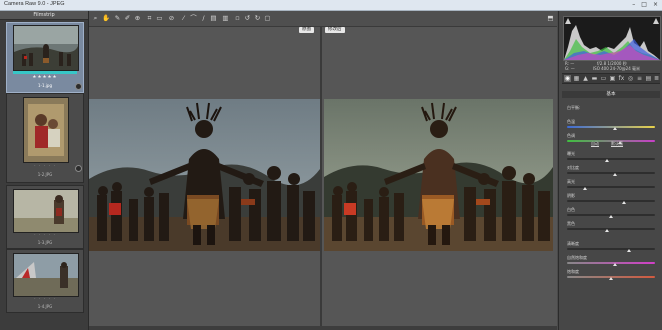 The width and height of the screenshot is (662, 330). I want to click on slider-label: 色调, so click(571, 135).